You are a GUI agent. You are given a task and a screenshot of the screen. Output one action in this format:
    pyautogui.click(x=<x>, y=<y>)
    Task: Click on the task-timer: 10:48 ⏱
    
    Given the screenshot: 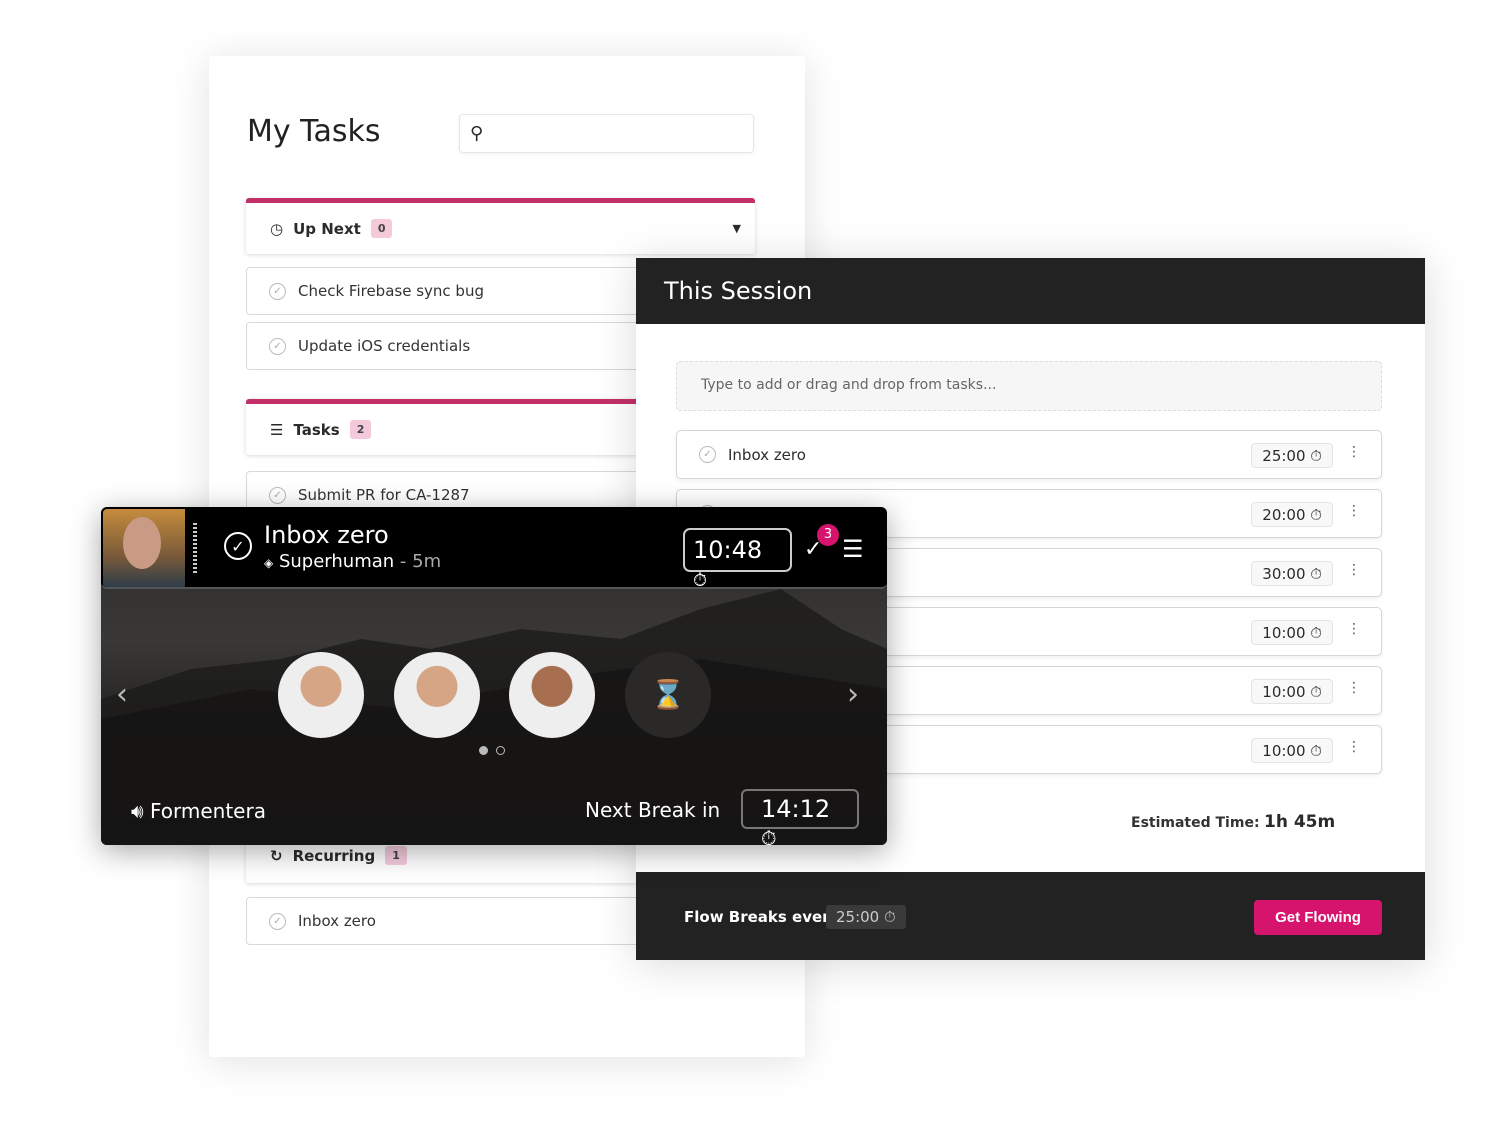 What is the action you would take?
    pyautogui.click(x=737, y=559)
    